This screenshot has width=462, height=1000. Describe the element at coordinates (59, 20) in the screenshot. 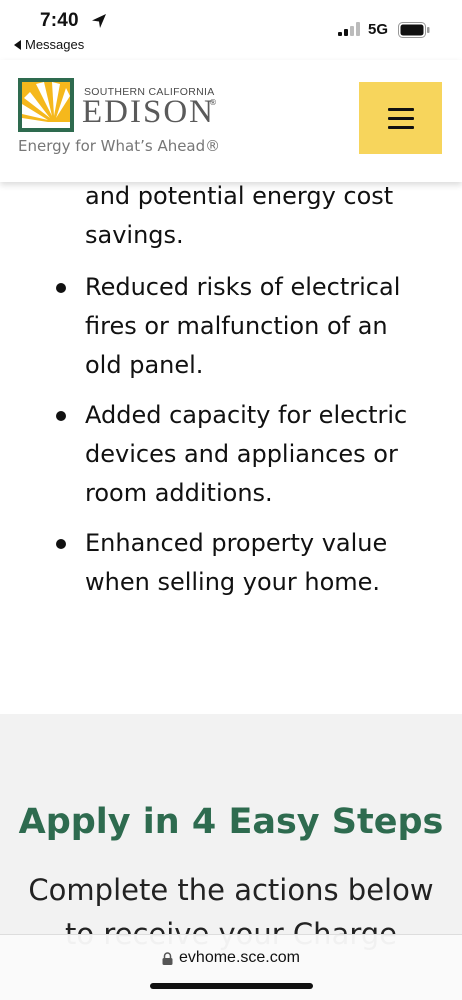

I see `status-time: 7:40` at that location.